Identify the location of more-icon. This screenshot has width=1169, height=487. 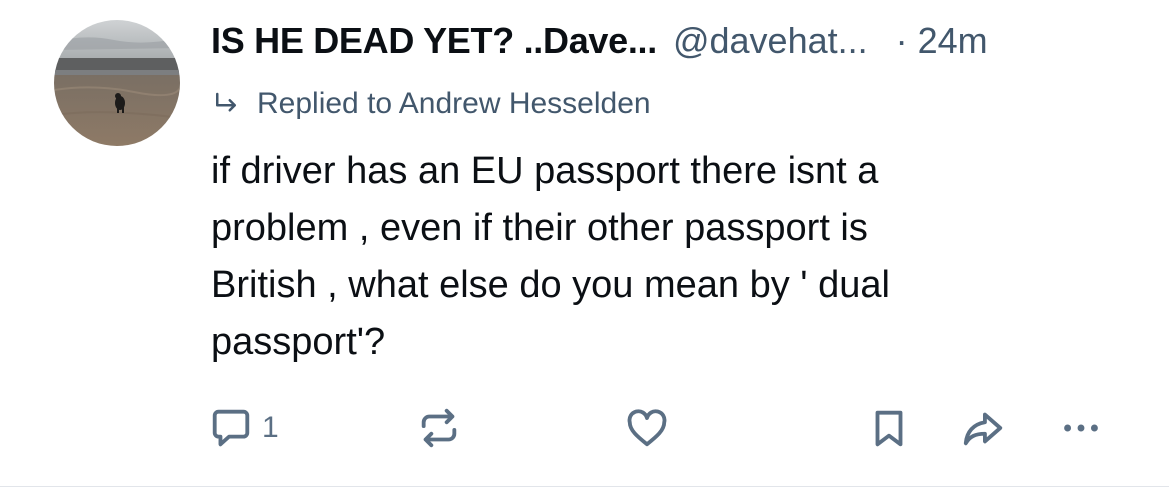
(1081, 428).